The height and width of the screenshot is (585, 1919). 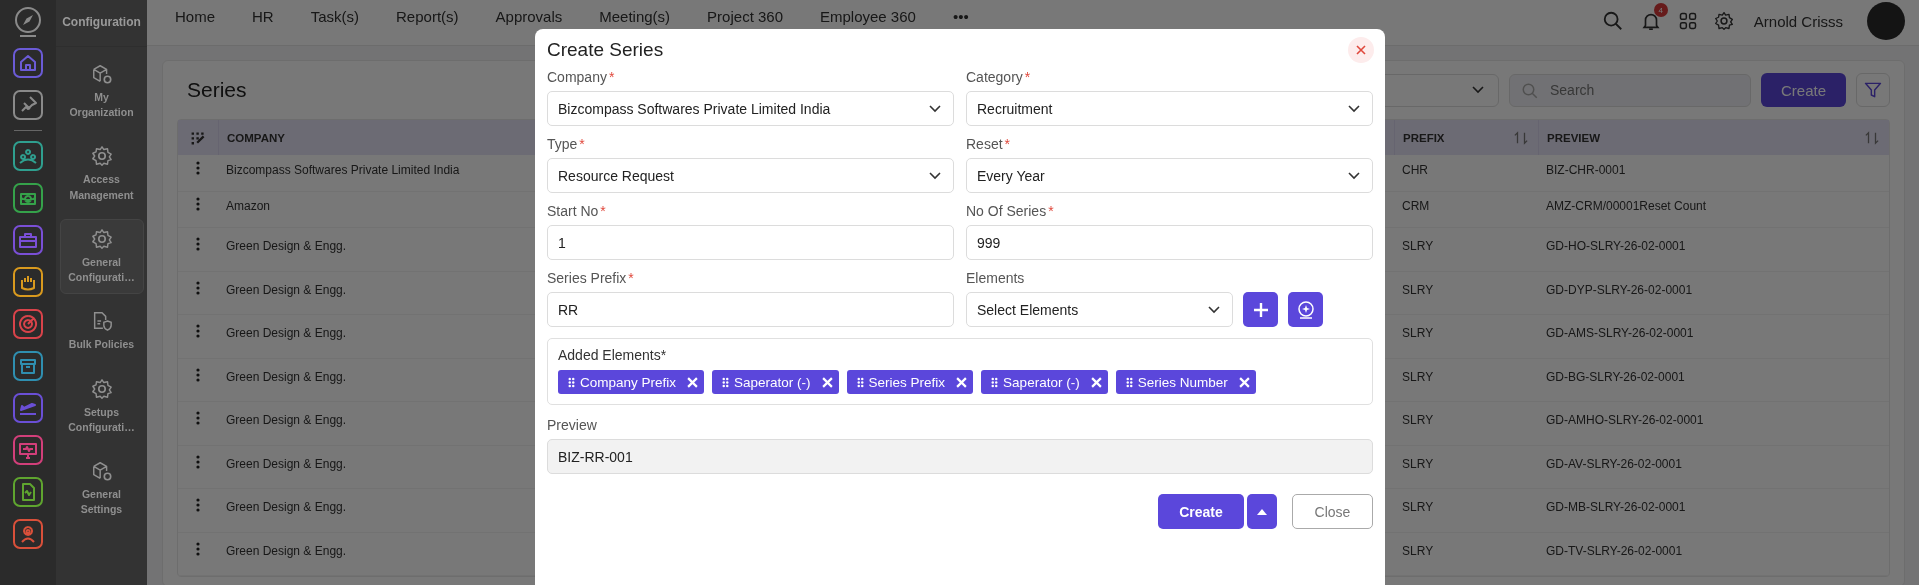 What do you see at coordinates (1612, 21) in the screenshot?
I see `search-icon` at bounding box center [1612, 21].